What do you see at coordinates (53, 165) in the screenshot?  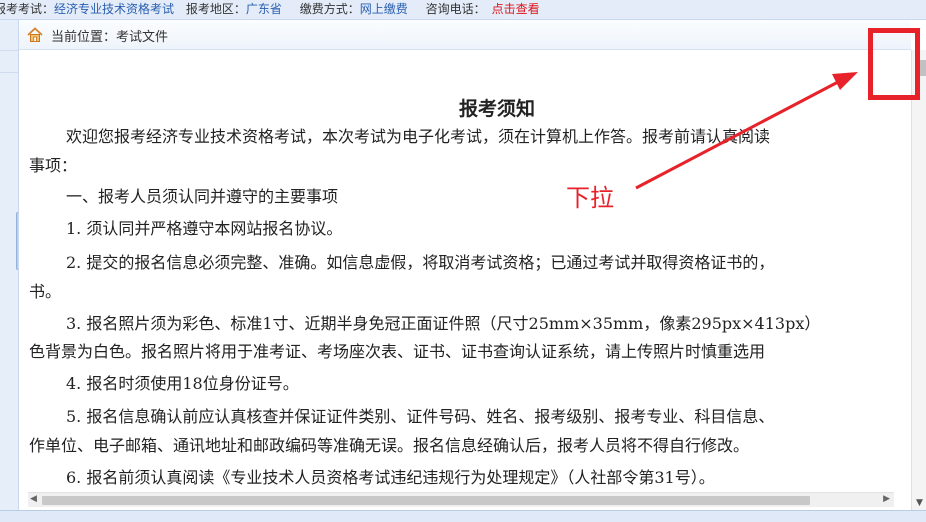 I see `document-line: 事项：` at bounding box center [53, 165].